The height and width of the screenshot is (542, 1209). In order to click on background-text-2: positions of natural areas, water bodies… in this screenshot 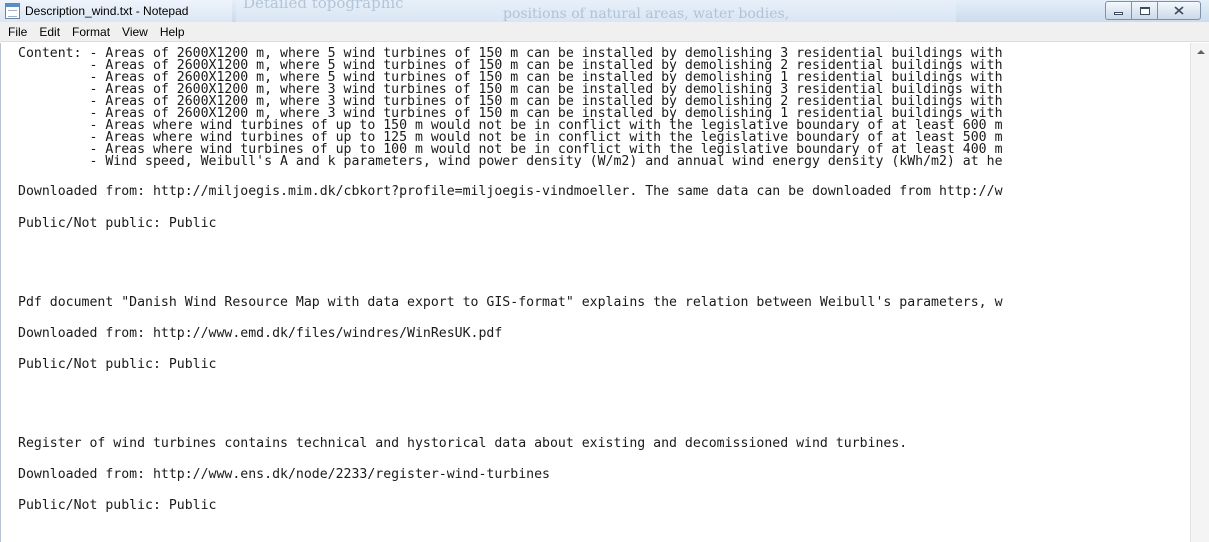, I will do `click(646, 14)`.